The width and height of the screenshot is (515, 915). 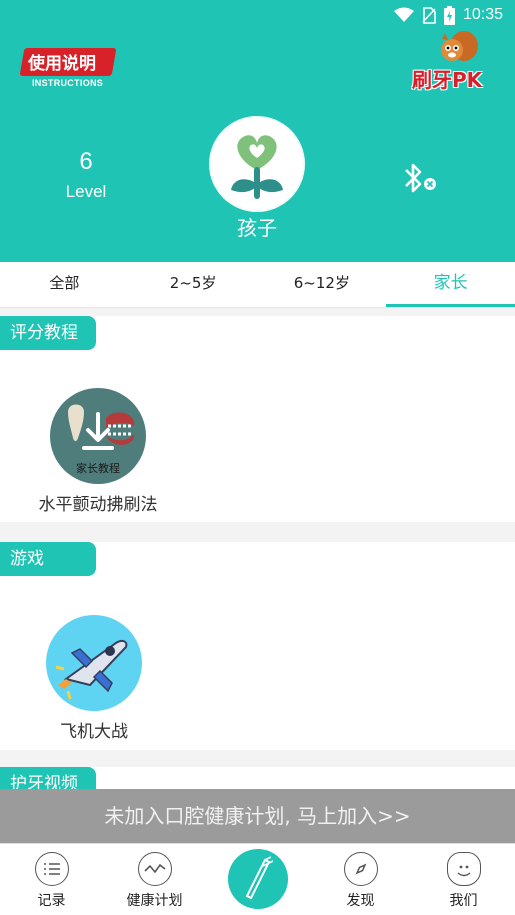 I want to click on nav-health-plan: 健康计划, so click(x=154, y=879).